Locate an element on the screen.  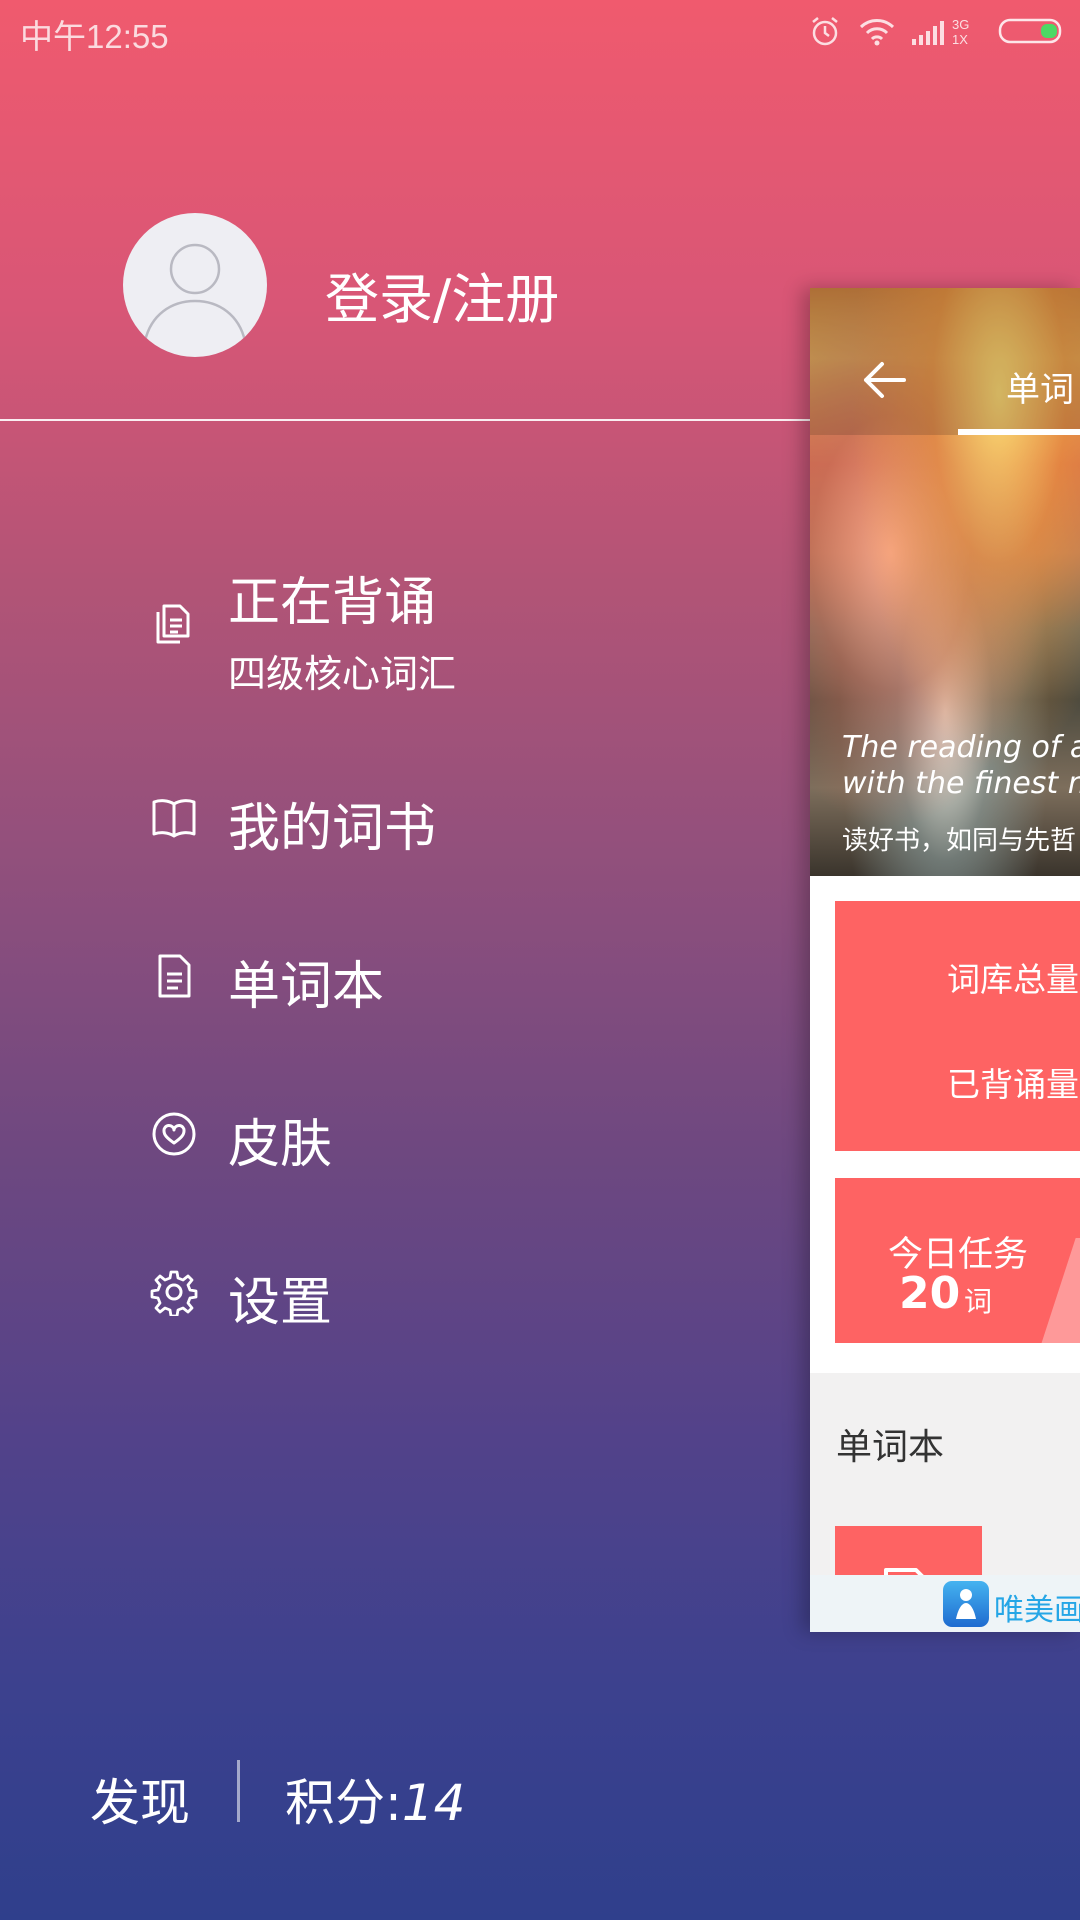
menu-item-reciting: 正在背诵 四级核心词汇 is located at coordinates (400, 630).